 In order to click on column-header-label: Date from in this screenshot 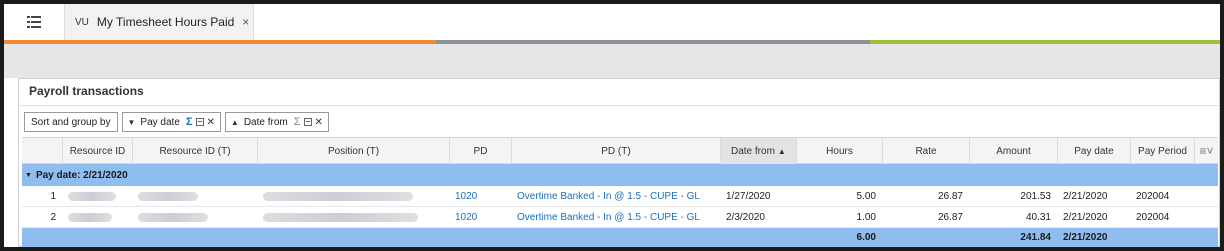, I will do `click(753, 151)`.